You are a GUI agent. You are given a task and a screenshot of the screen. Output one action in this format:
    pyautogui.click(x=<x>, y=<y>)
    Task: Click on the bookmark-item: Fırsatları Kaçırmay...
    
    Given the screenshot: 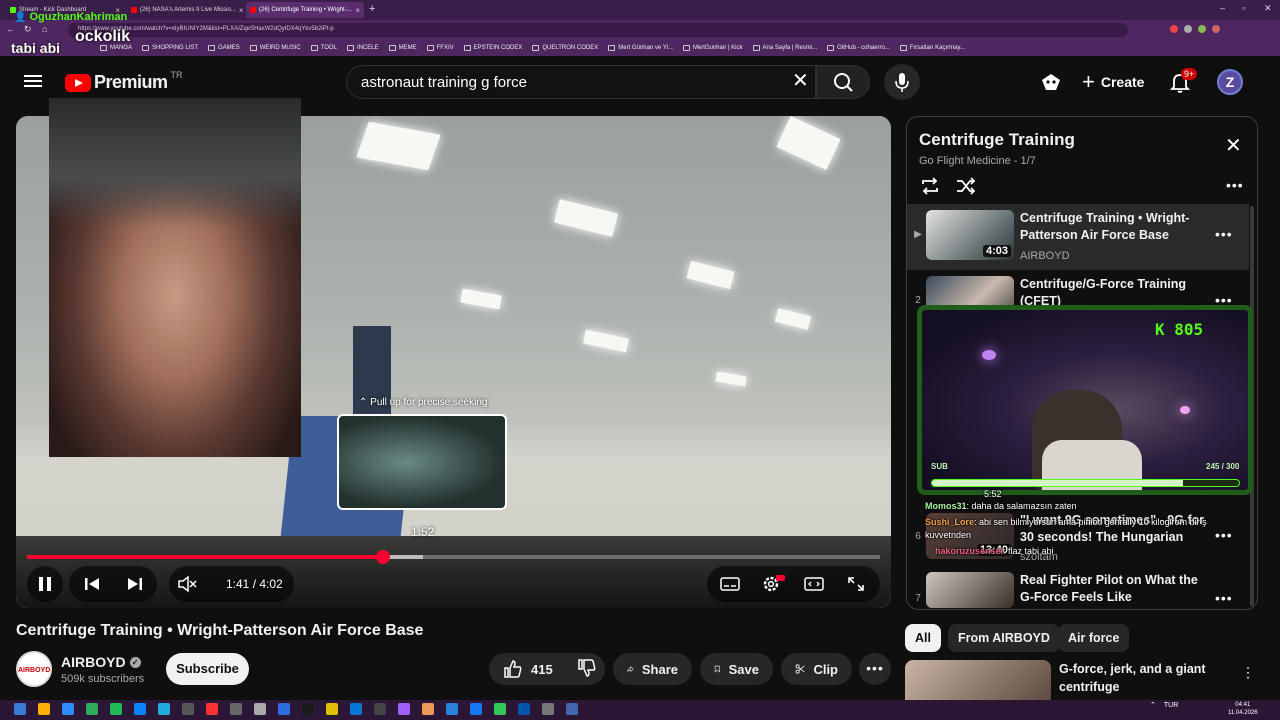 What is the action you would take?
    pyautogui.click(x=932, y=48)
    